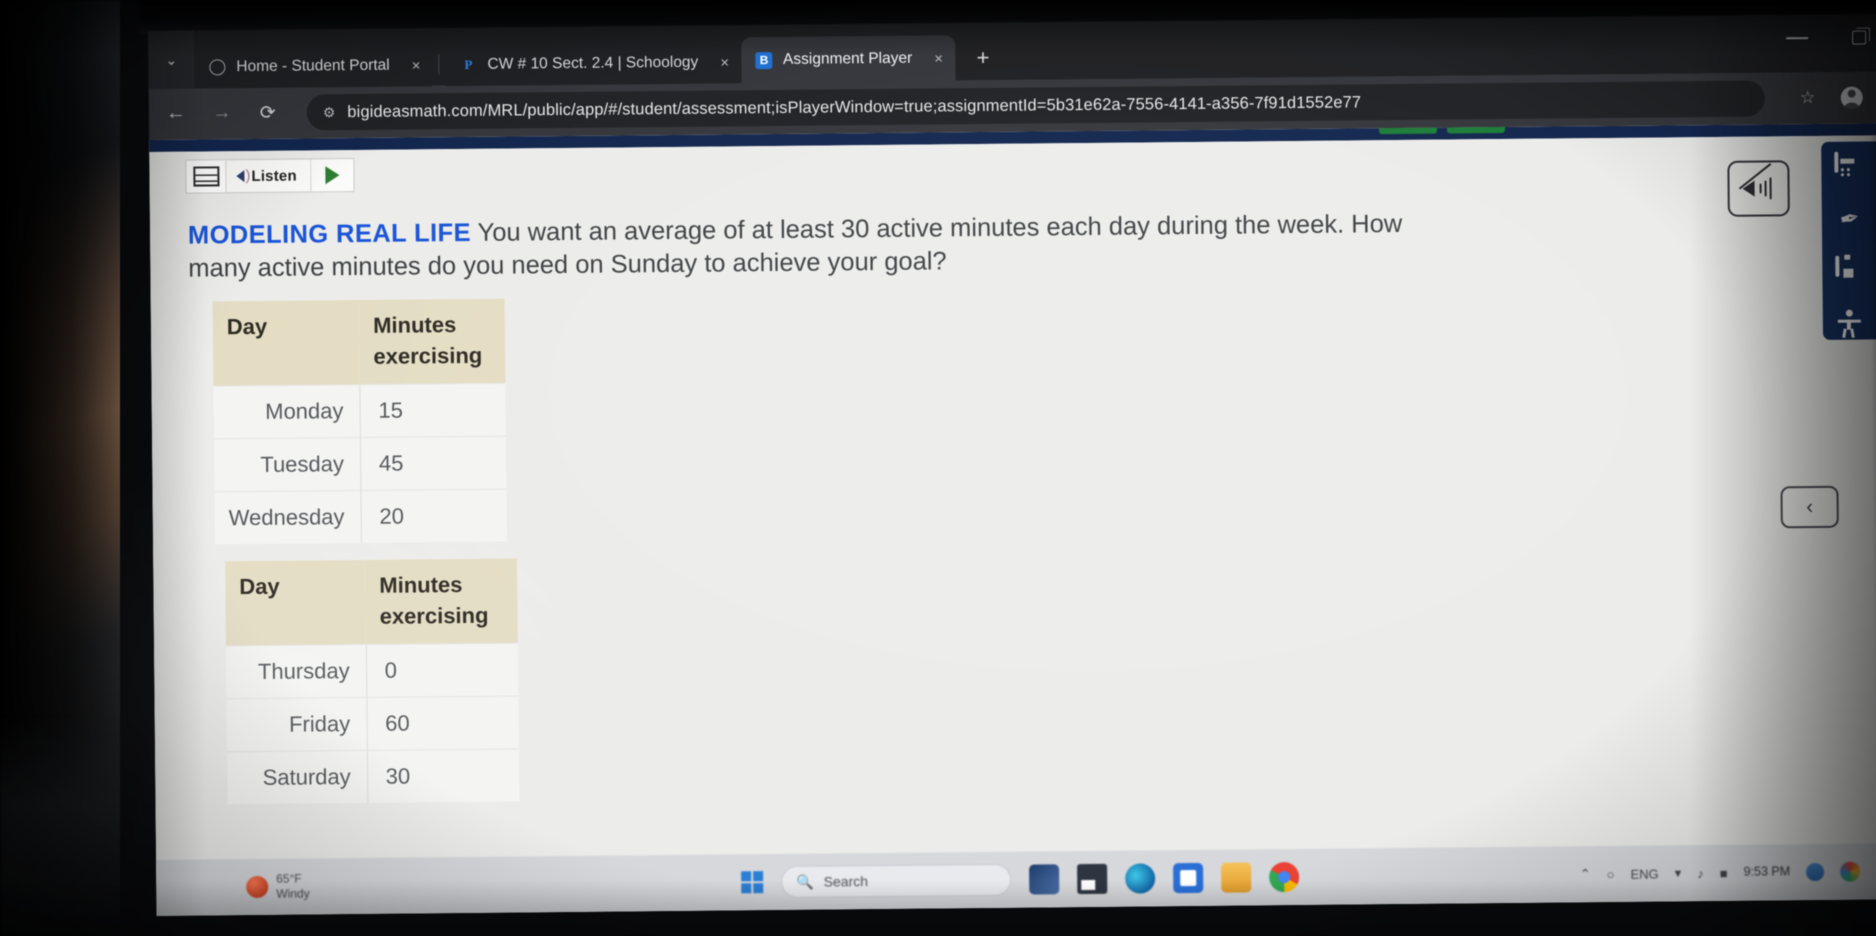 This screenshot has width=1876, height=936. I want to click on browser-tab-assignment-player: B Assignment Player ×, so click(848, 59).